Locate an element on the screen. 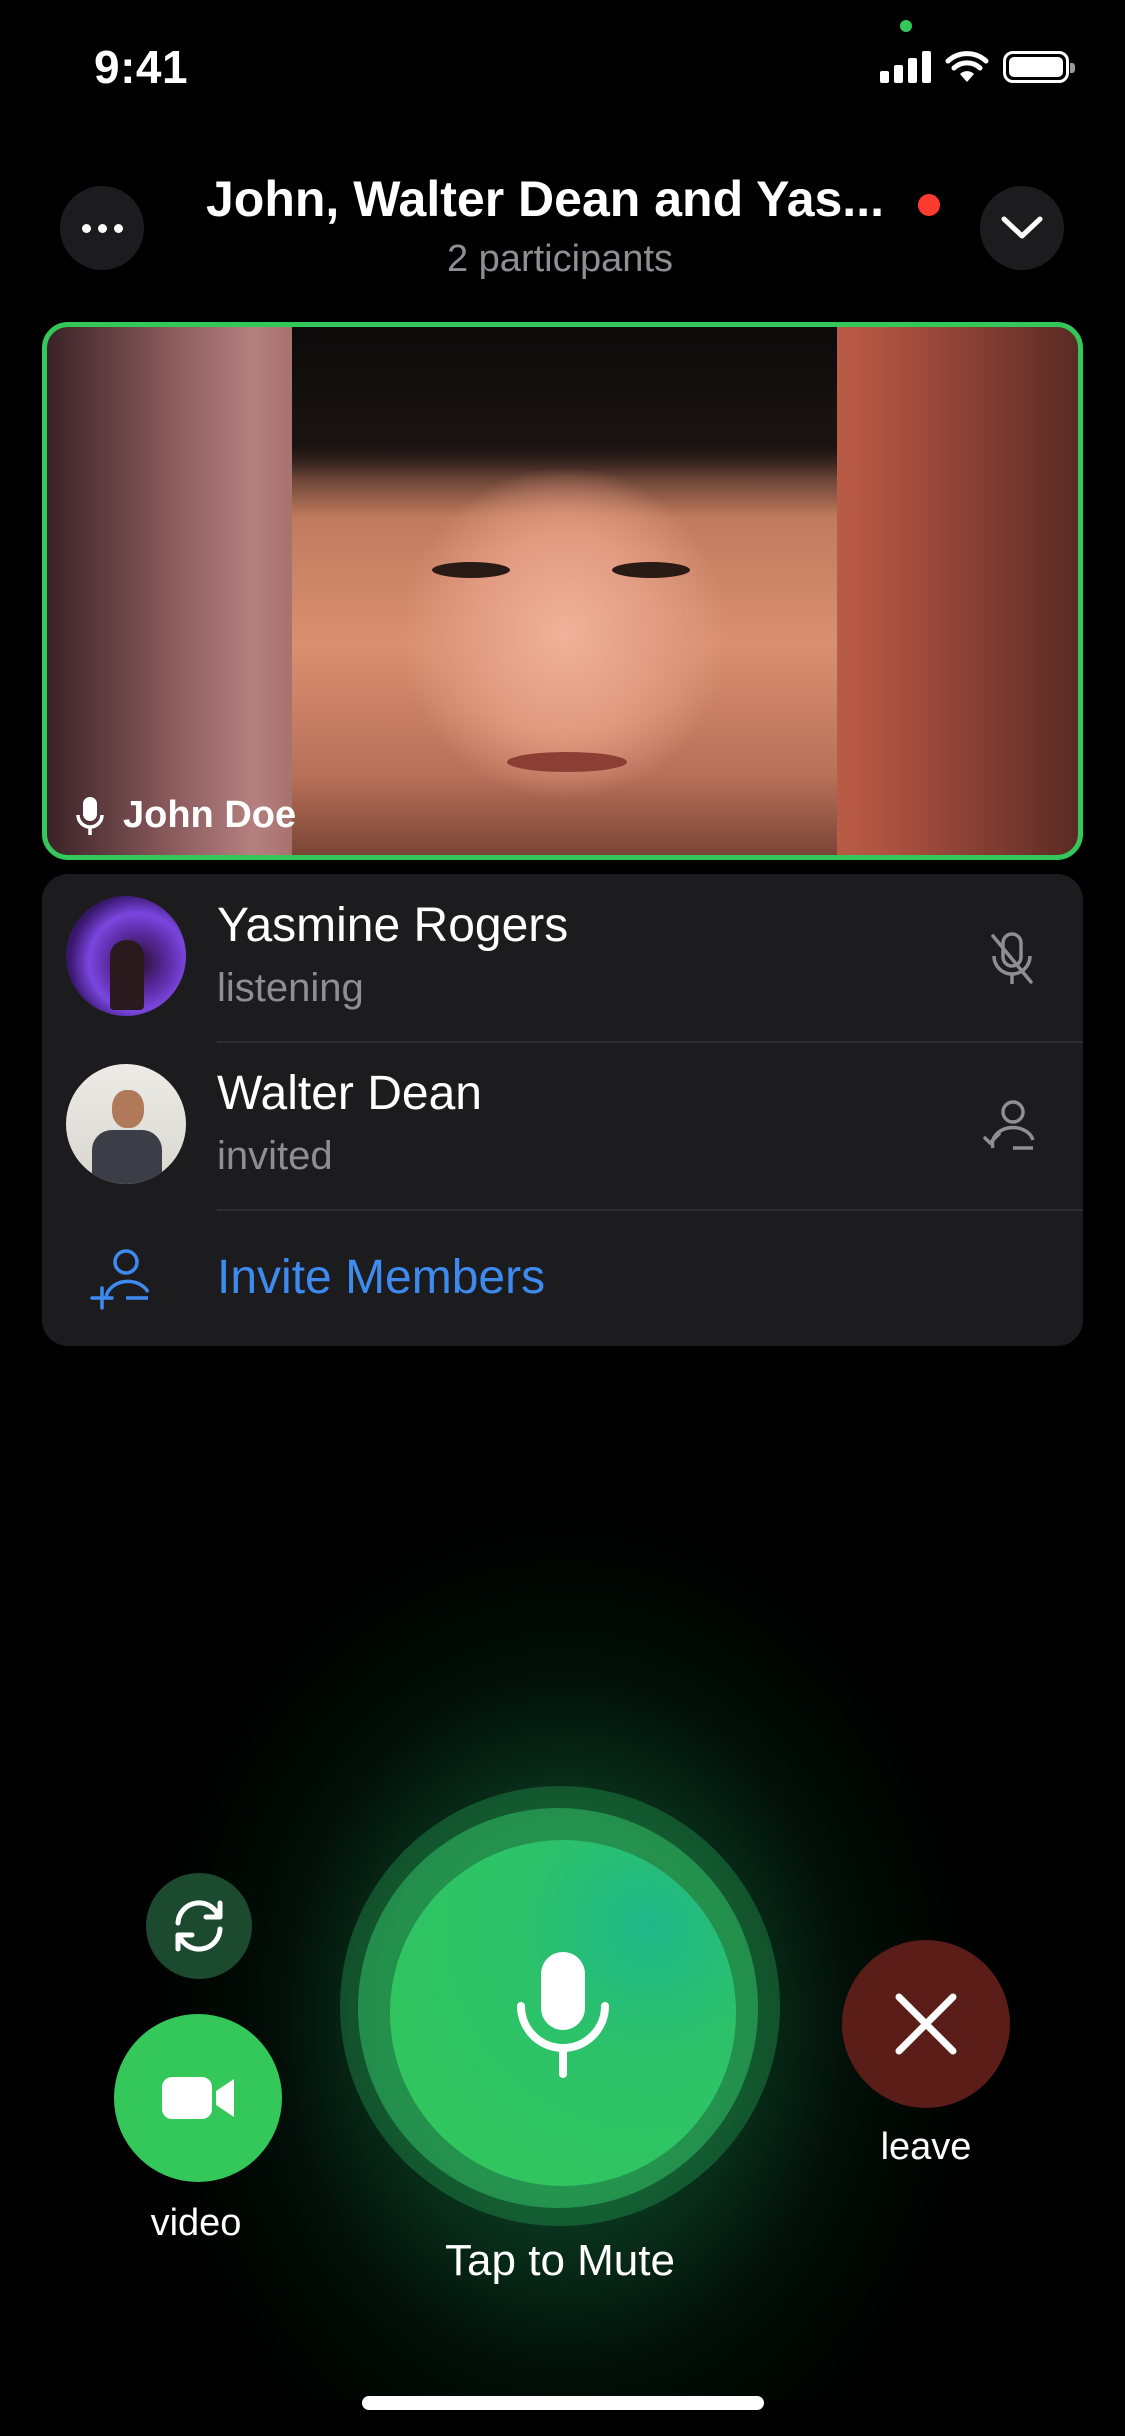 This screenshot has height=2436, width=1125. mute-label: Tap to Mute is located at coordinates (560, 2260).